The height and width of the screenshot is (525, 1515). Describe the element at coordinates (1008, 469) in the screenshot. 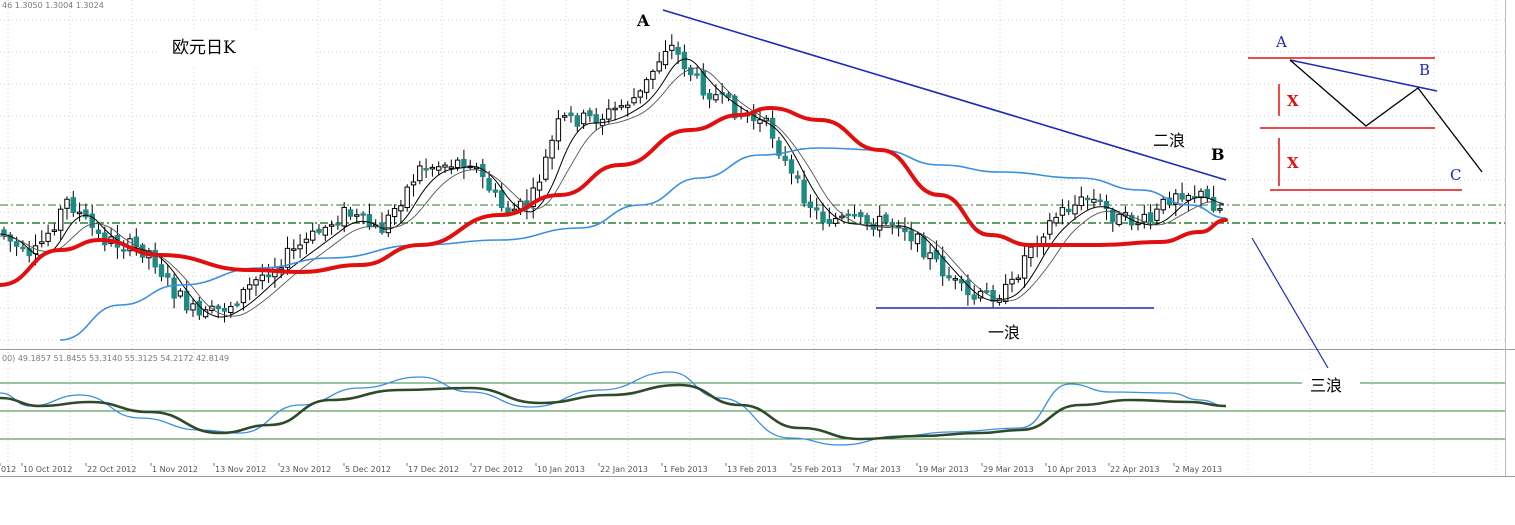

I see `x-tick-label: 29 Mar 2013` at that location.